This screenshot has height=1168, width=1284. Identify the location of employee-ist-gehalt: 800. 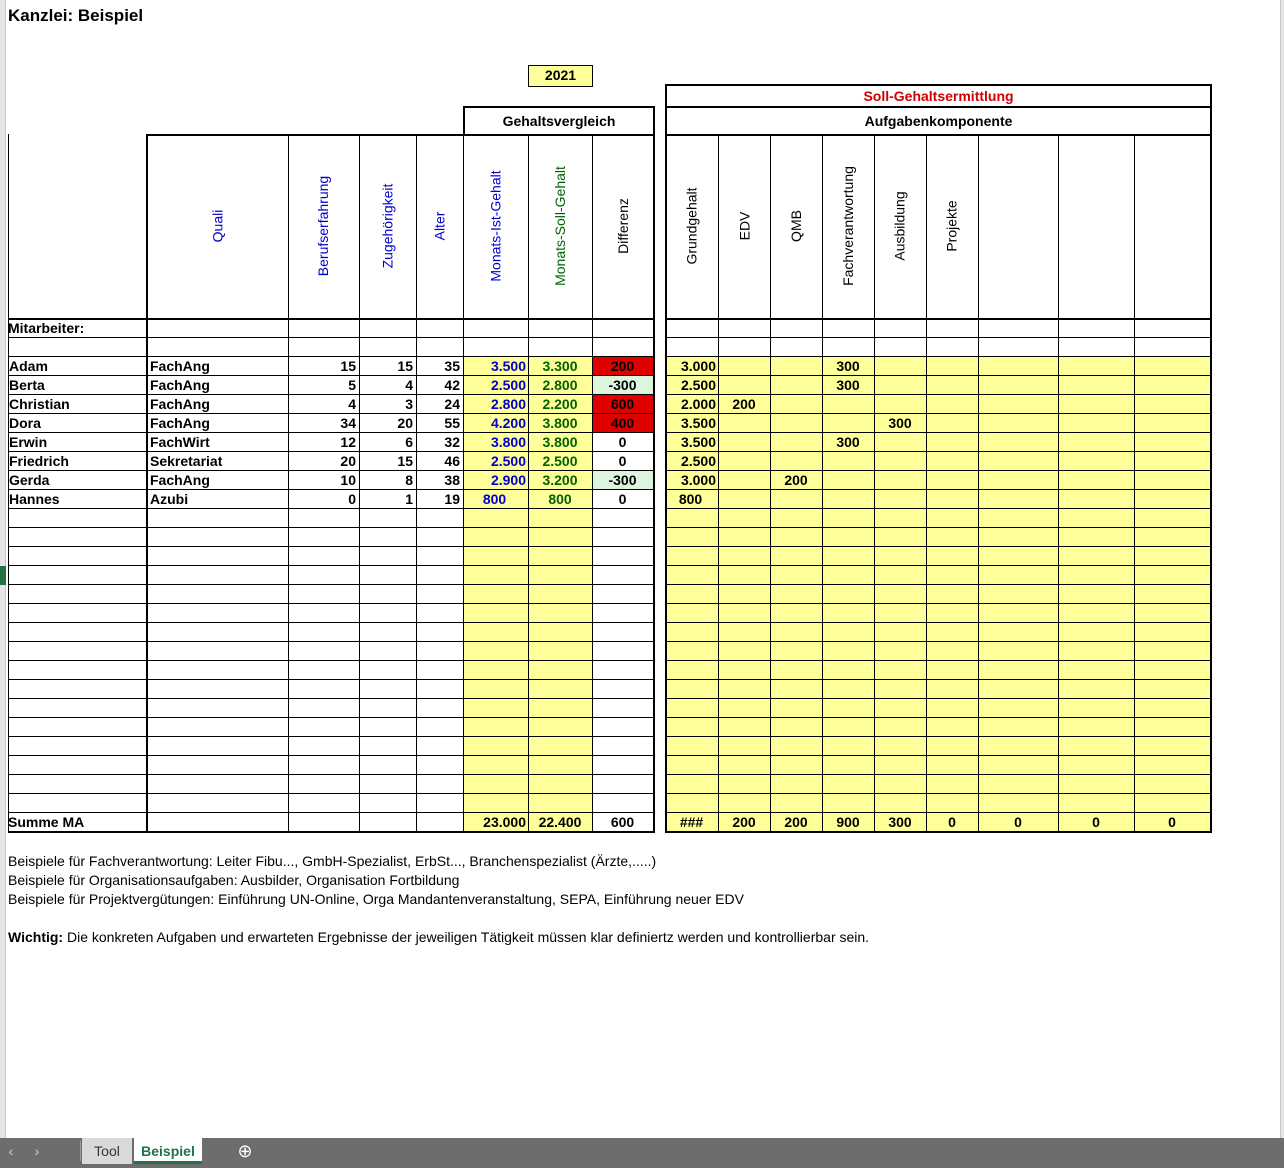
(494, 499).